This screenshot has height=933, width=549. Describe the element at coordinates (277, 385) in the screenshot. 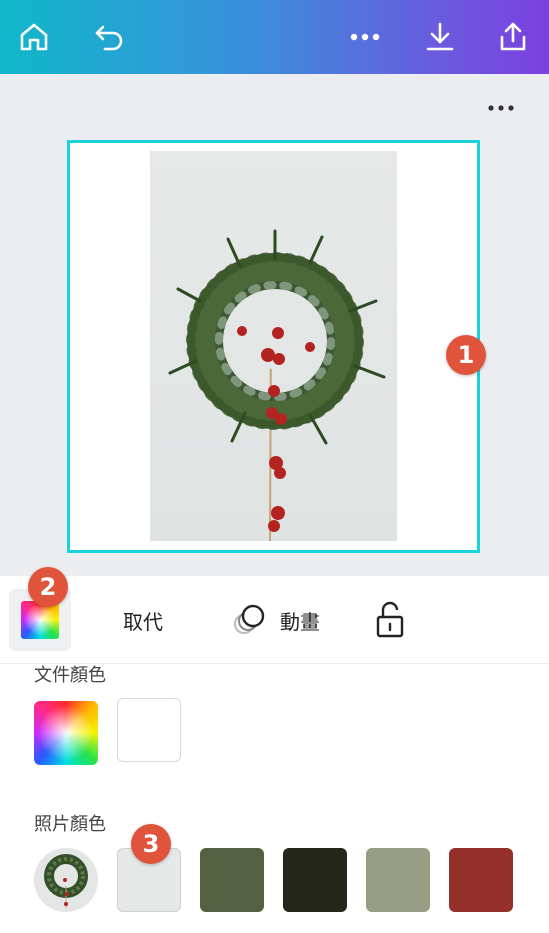

I see `wreath-image` at that location.